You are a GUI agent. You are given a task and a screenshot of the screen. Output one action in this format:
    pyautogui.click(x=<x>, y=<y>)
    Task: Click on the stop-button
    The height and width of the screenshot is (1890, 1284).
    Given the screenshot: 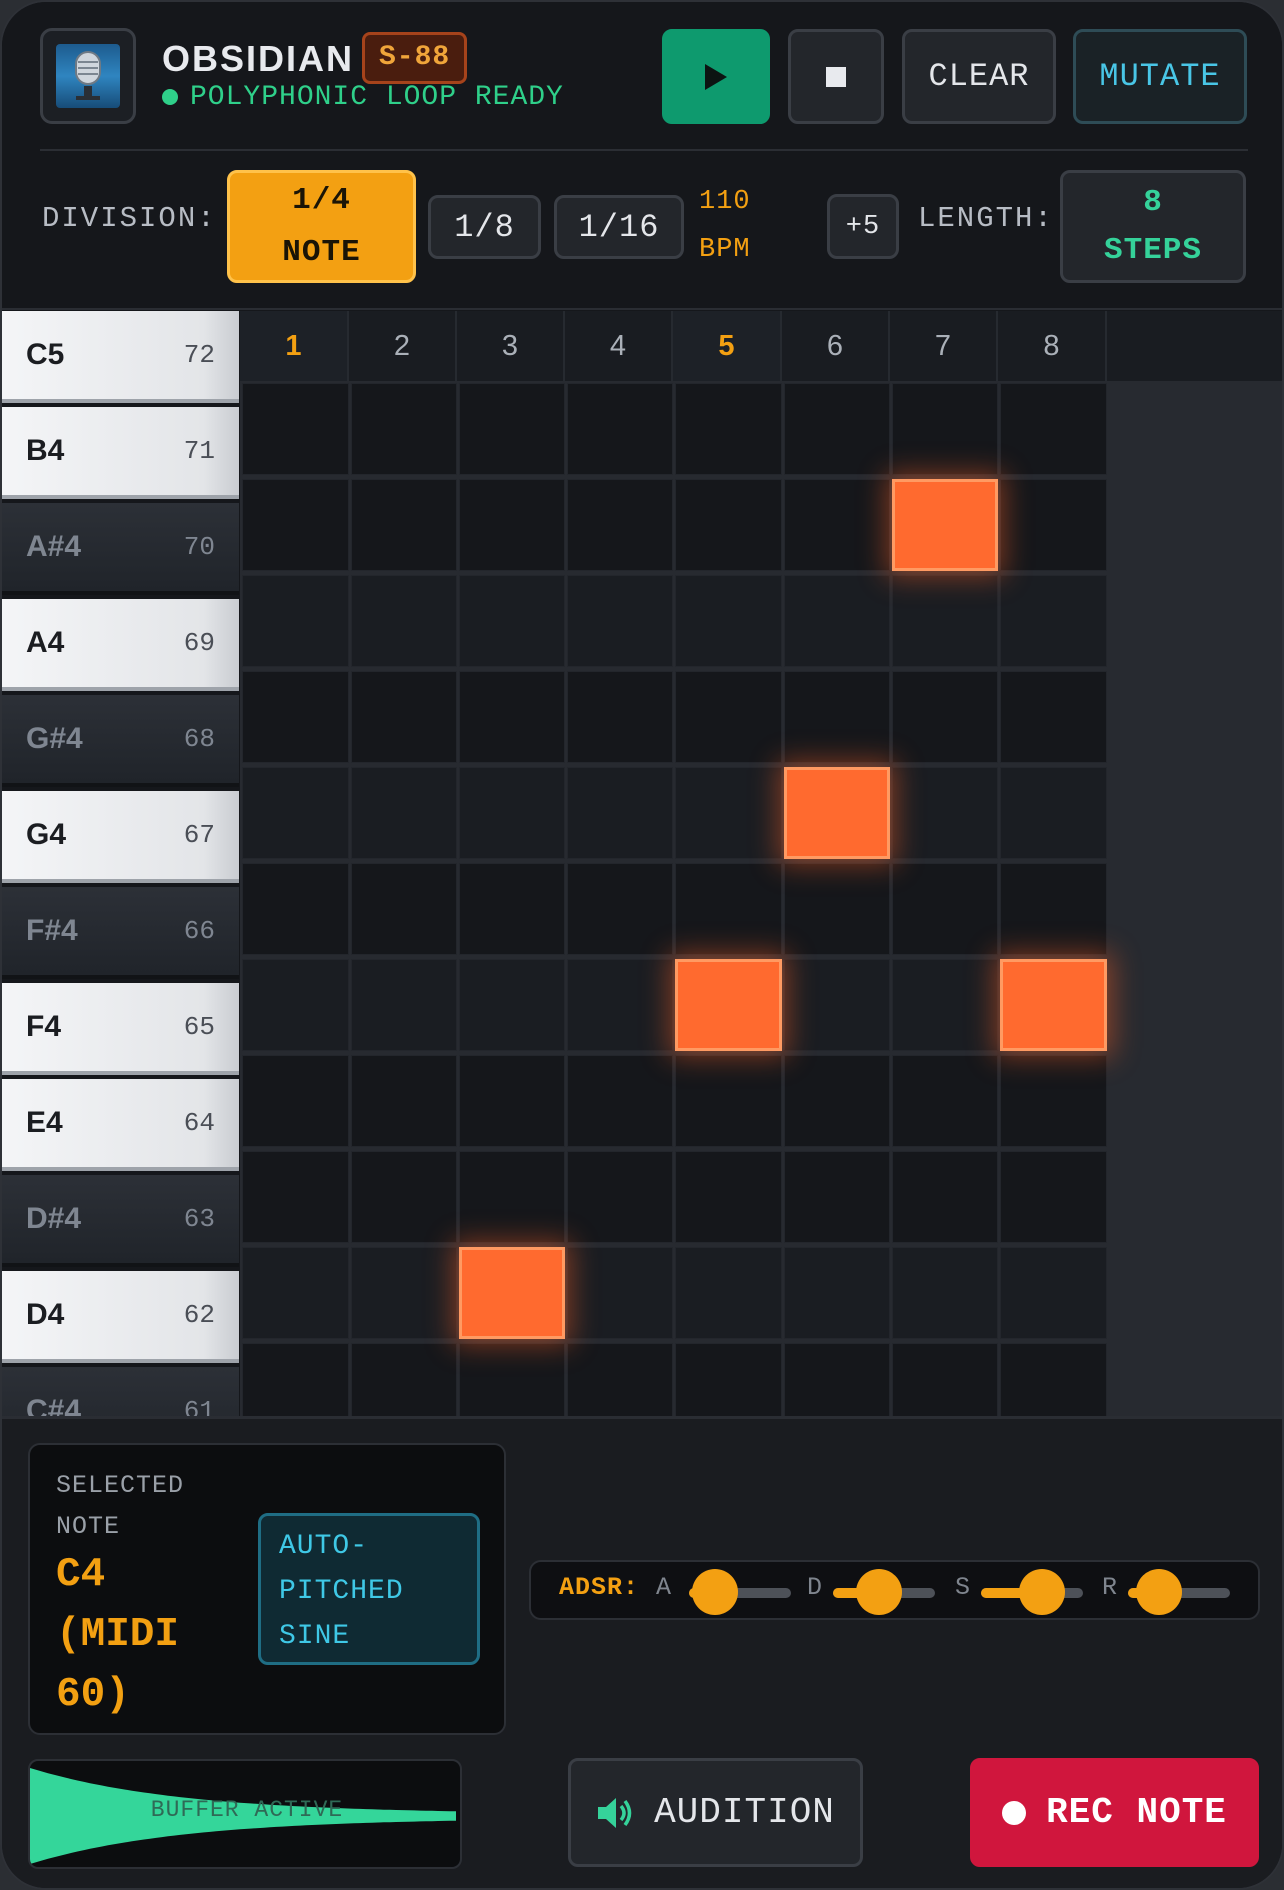 What is the action you would take?
    pyautogui.click(x=836, y=76)
    